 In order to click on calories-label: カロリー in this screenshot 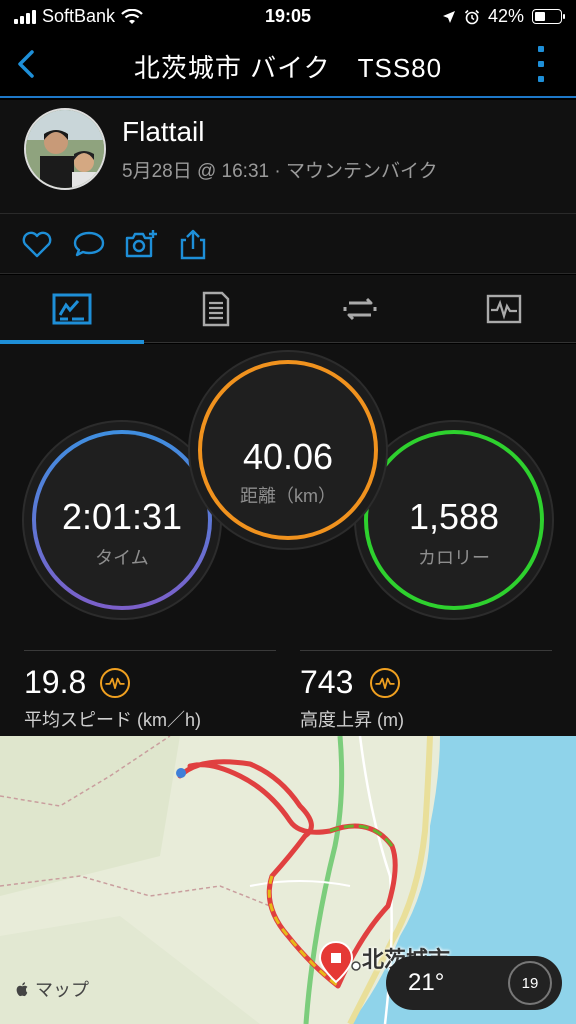, I will do `click(454, 558)`.